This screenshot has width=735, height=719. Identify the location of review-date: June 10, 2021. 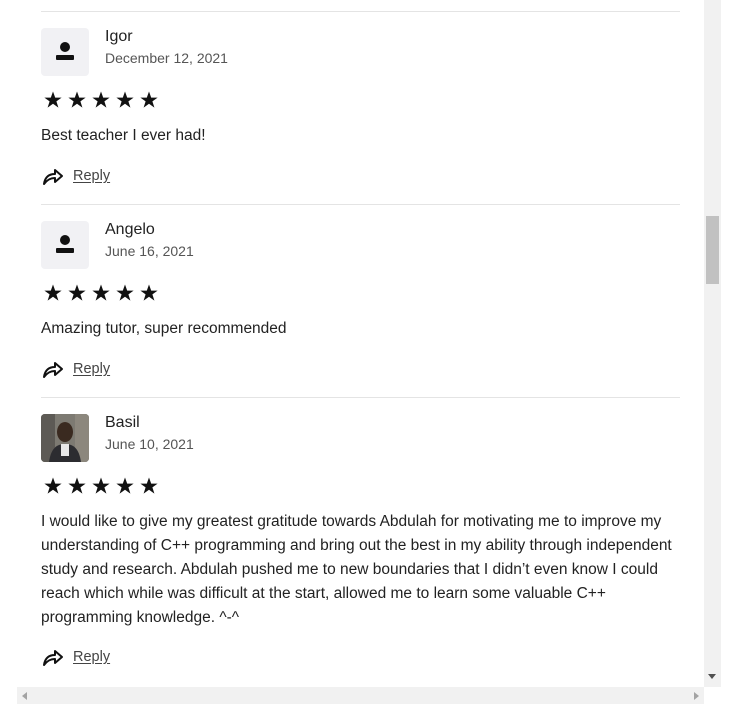
(149, 444).